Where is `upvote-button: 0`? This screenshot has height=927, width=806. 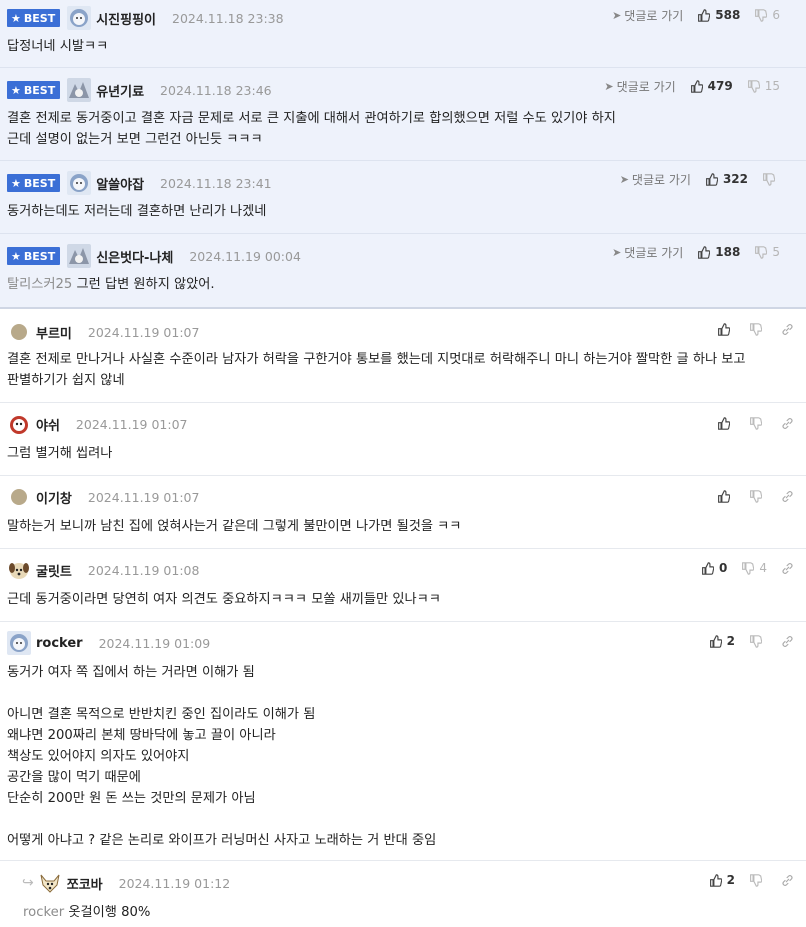
upvote-button: 0 is located at coordinates (714, 568).